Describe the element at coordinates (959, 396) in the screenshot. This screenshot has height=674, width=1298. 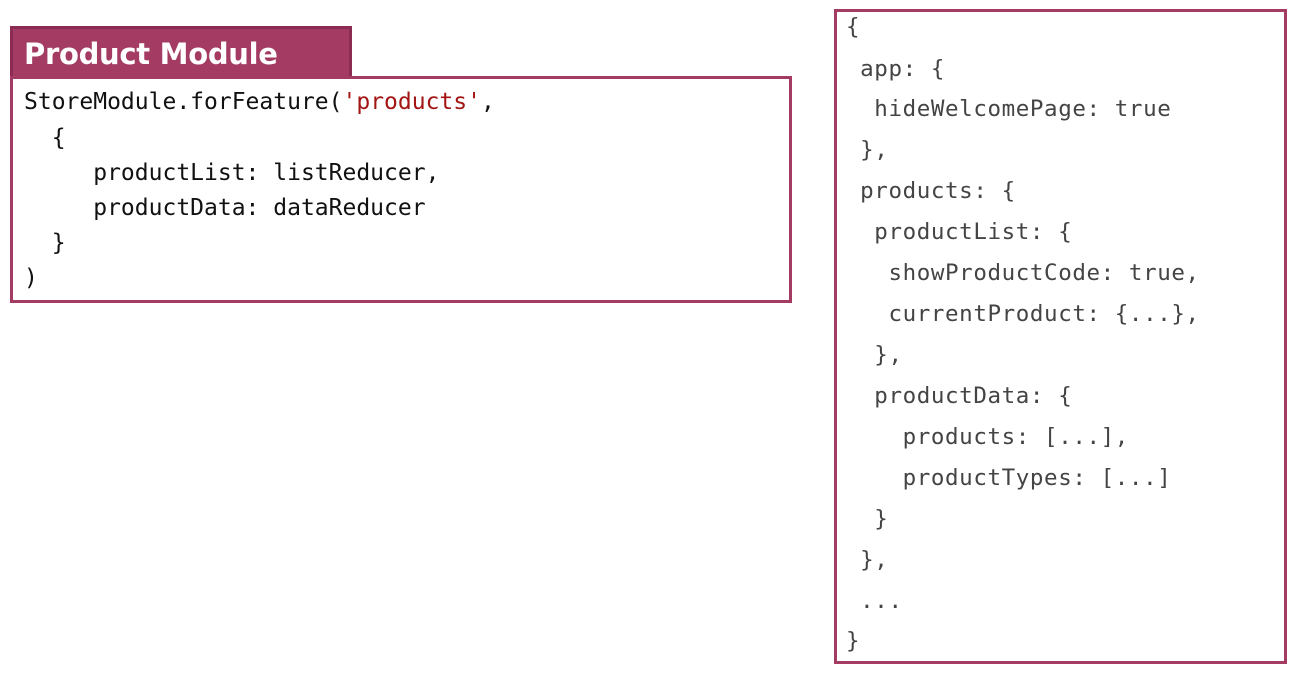
I see `state-line: productData: {` at that location.